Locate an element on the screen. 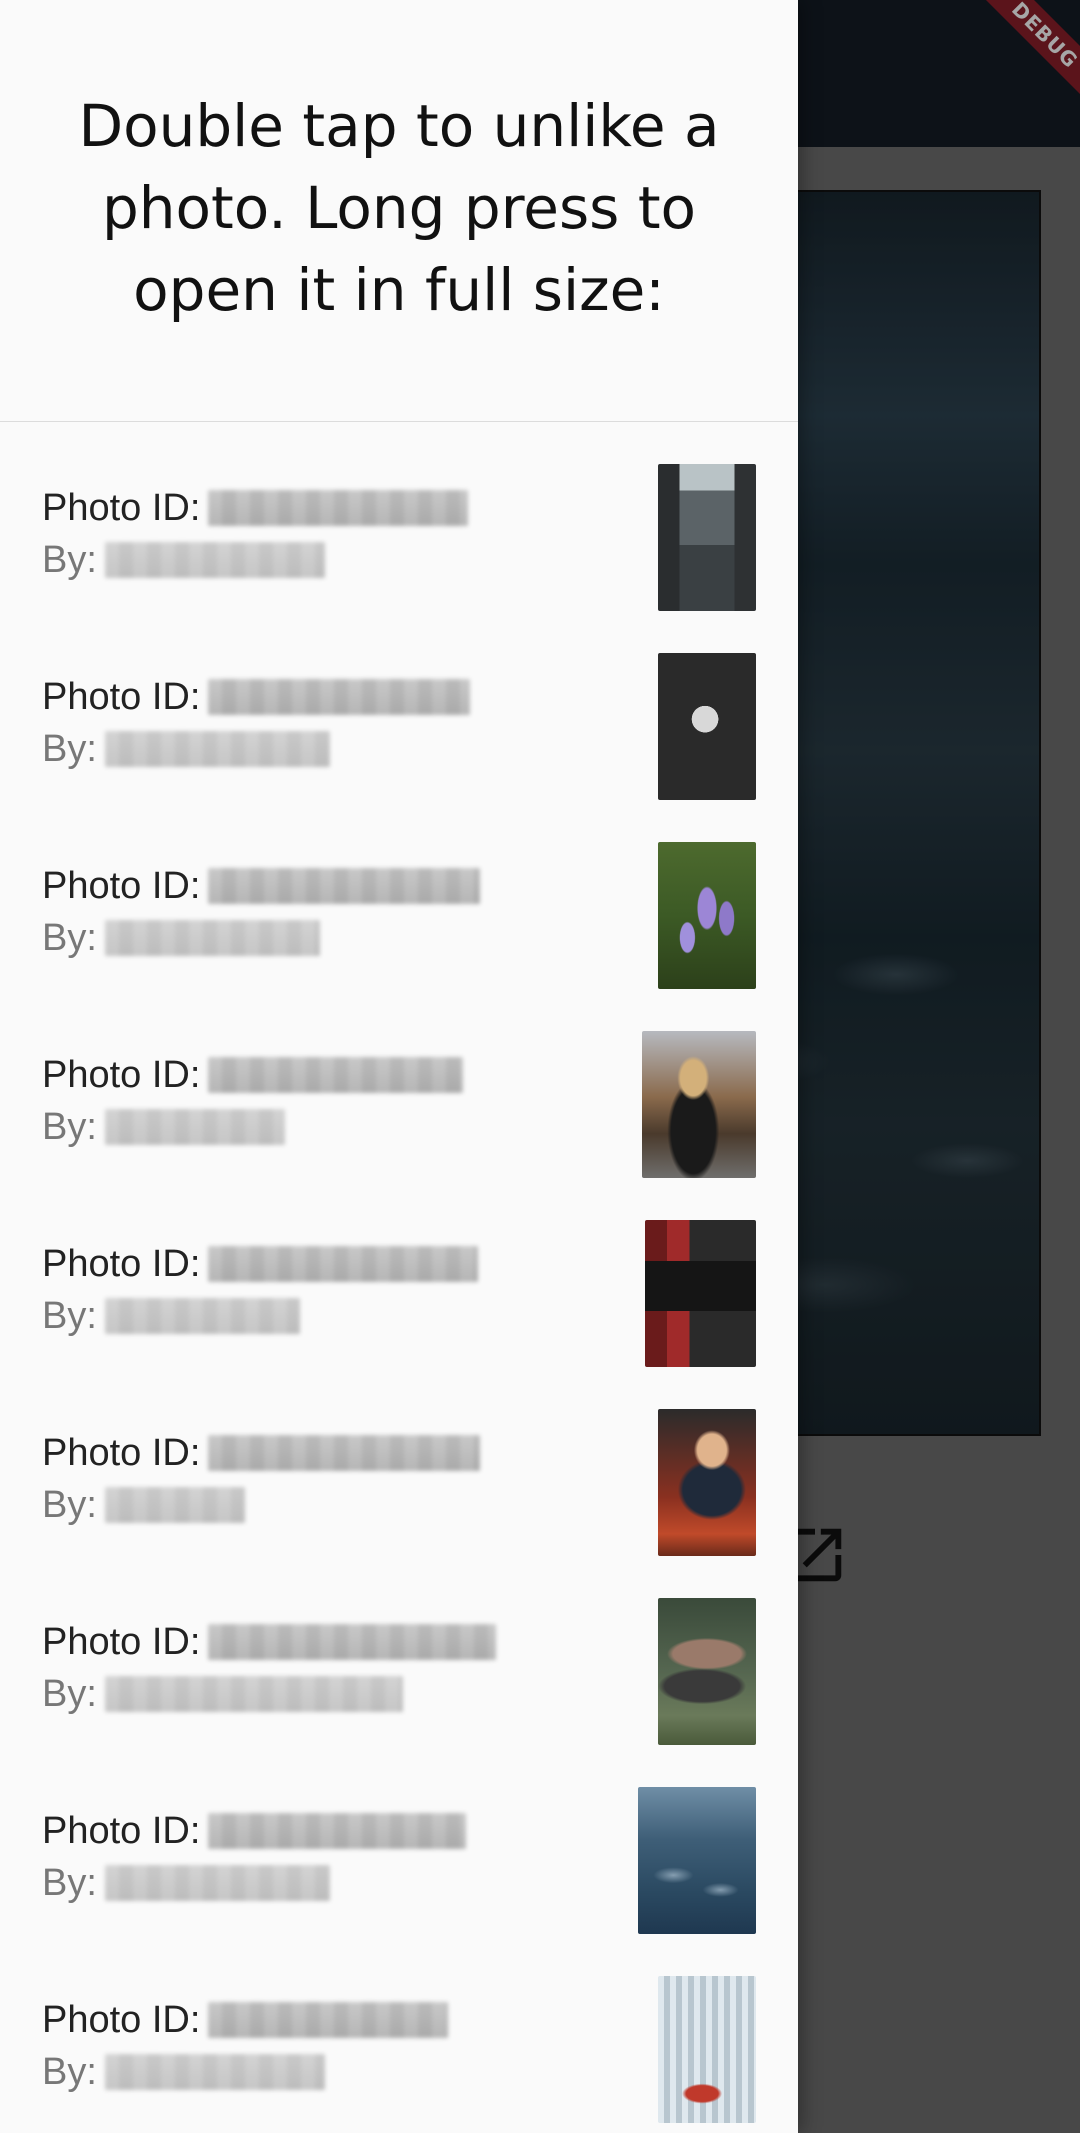  woman-photo-thumbnail is located at coordinates (699, 1104).